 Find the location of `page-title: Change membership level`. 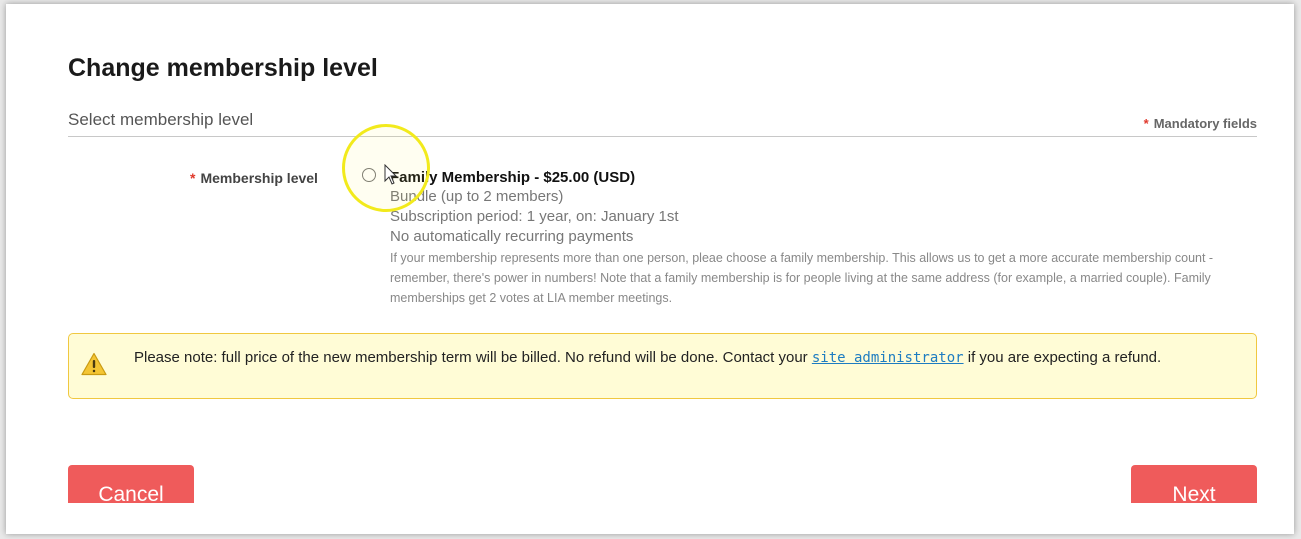

page-title: Change membership level is located at coordinates (223, 68).